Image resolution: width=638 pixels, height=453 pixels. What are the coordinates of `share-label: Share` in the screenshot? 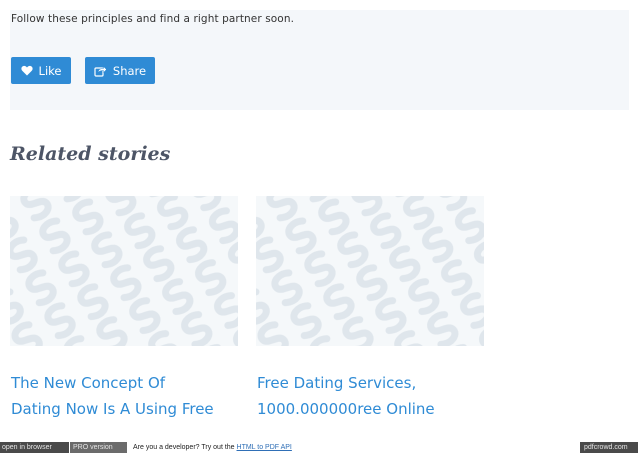 It's located at (129, 70).